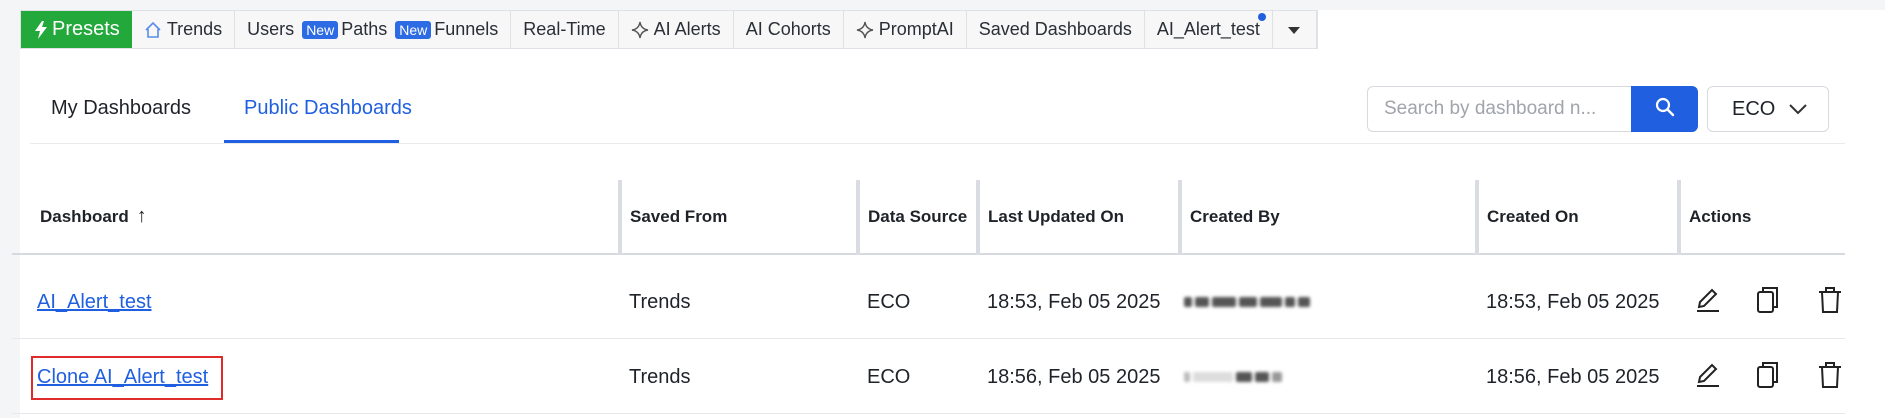  I want to click on tabs-divider, so click(937, 143).